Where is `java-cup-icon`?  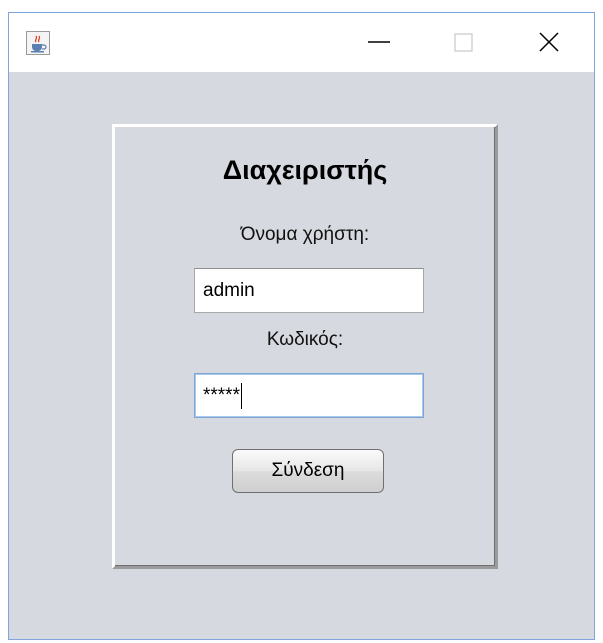
java-cup-icon is located at coordinates (38, 43).